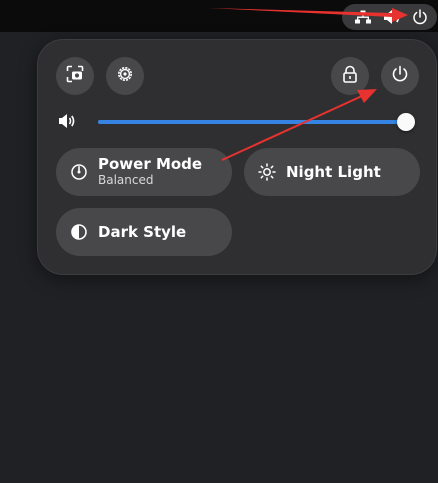 The image size is (438, 483). What do you see at coordinates (363, 17) in the screenshot?
I see `network-wired-icon` at bounding box center [363, 17].